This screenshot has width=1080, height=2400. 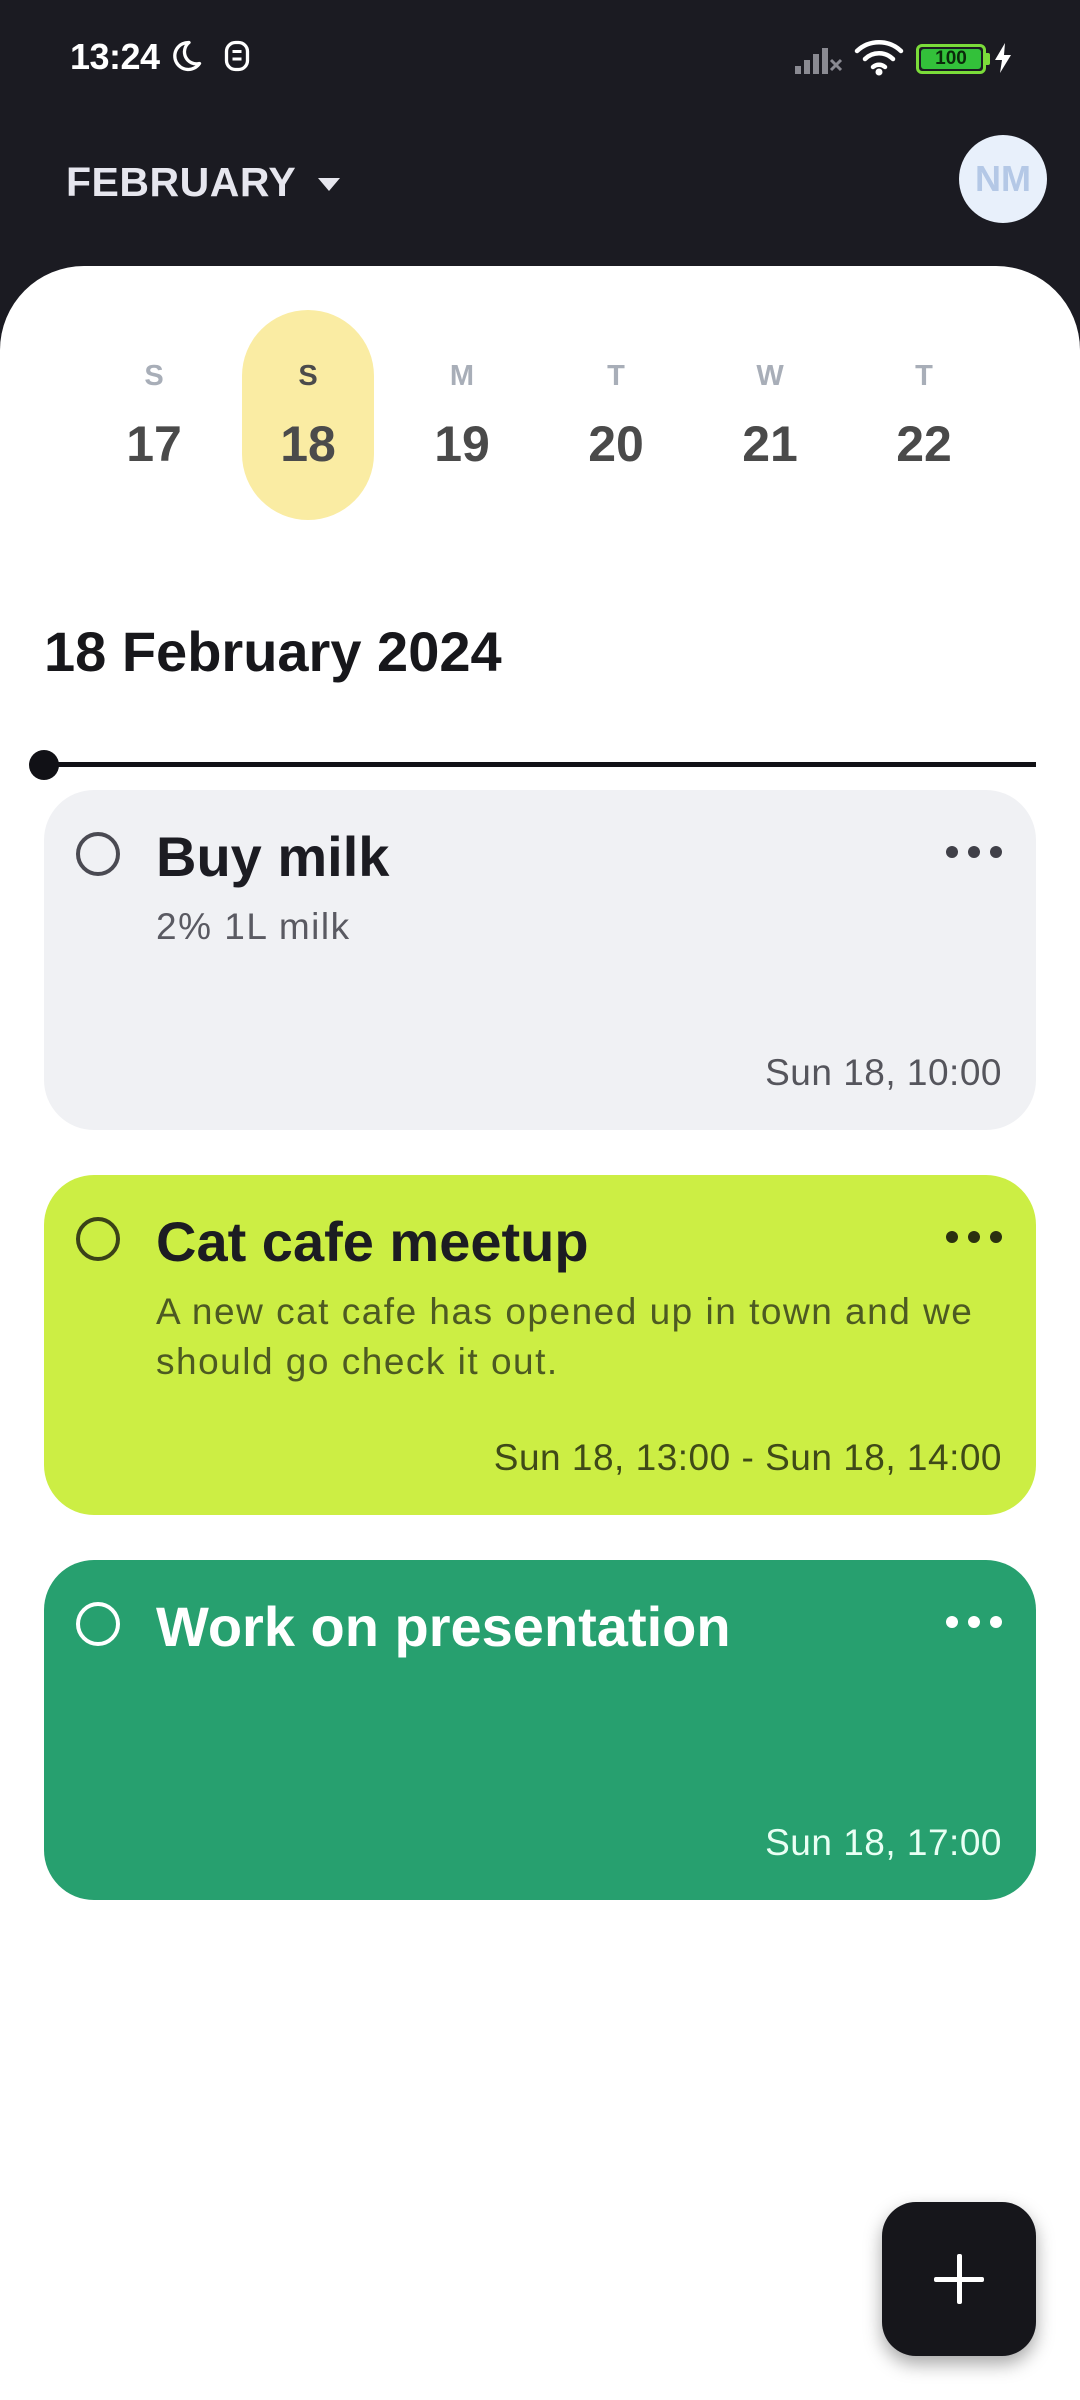 I want to click on day-number: 17, so click(x=154, y=444).